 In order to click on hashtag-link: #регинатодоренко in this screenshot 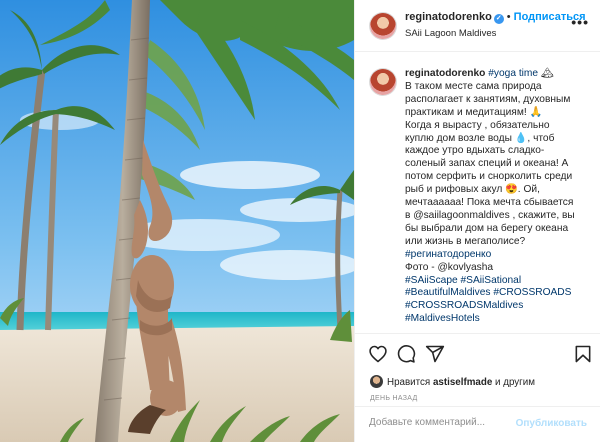, I will do `click(498, 255)`.